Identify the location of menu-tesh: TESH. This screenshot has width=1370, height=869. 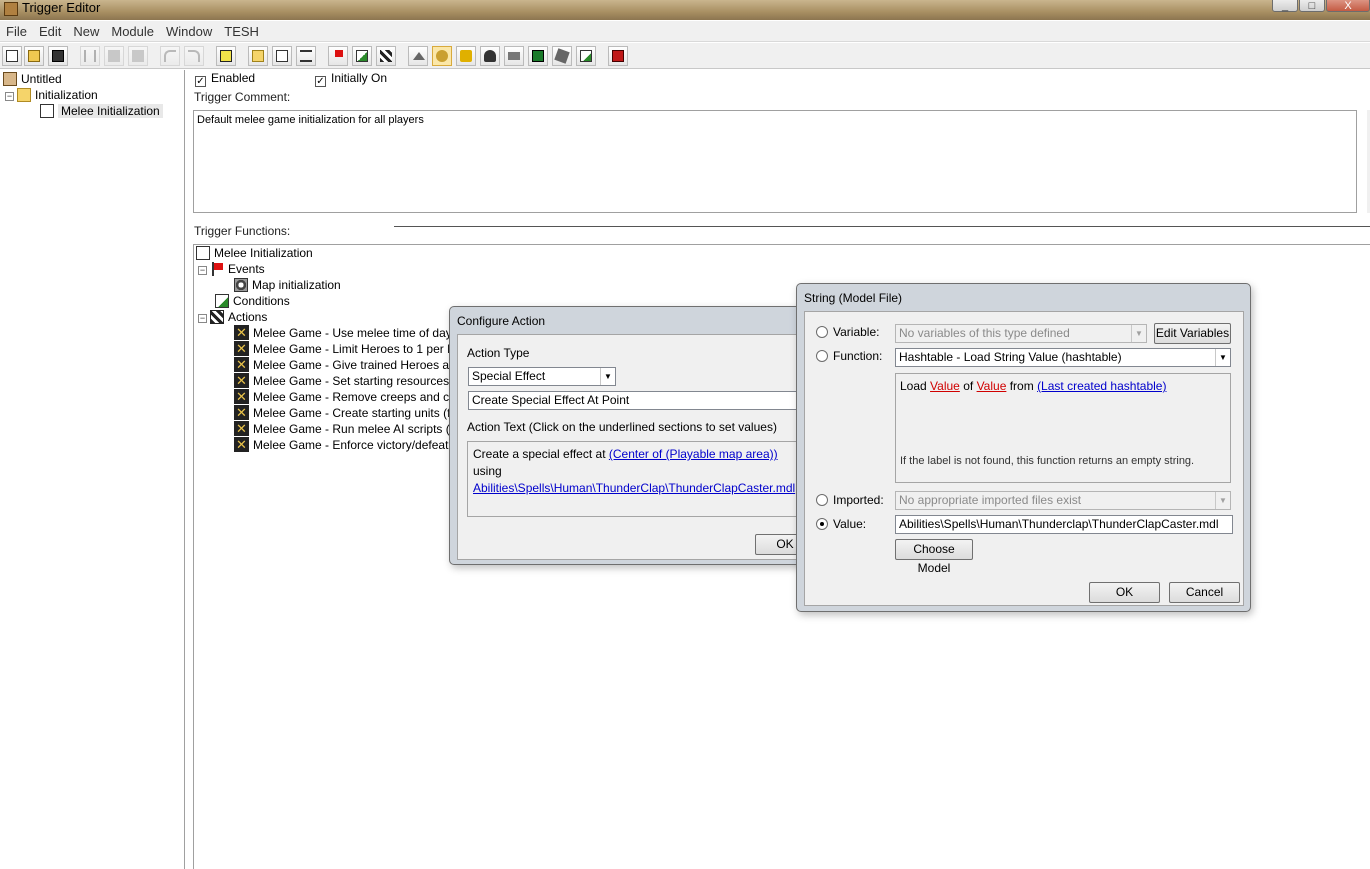
(241, 30).